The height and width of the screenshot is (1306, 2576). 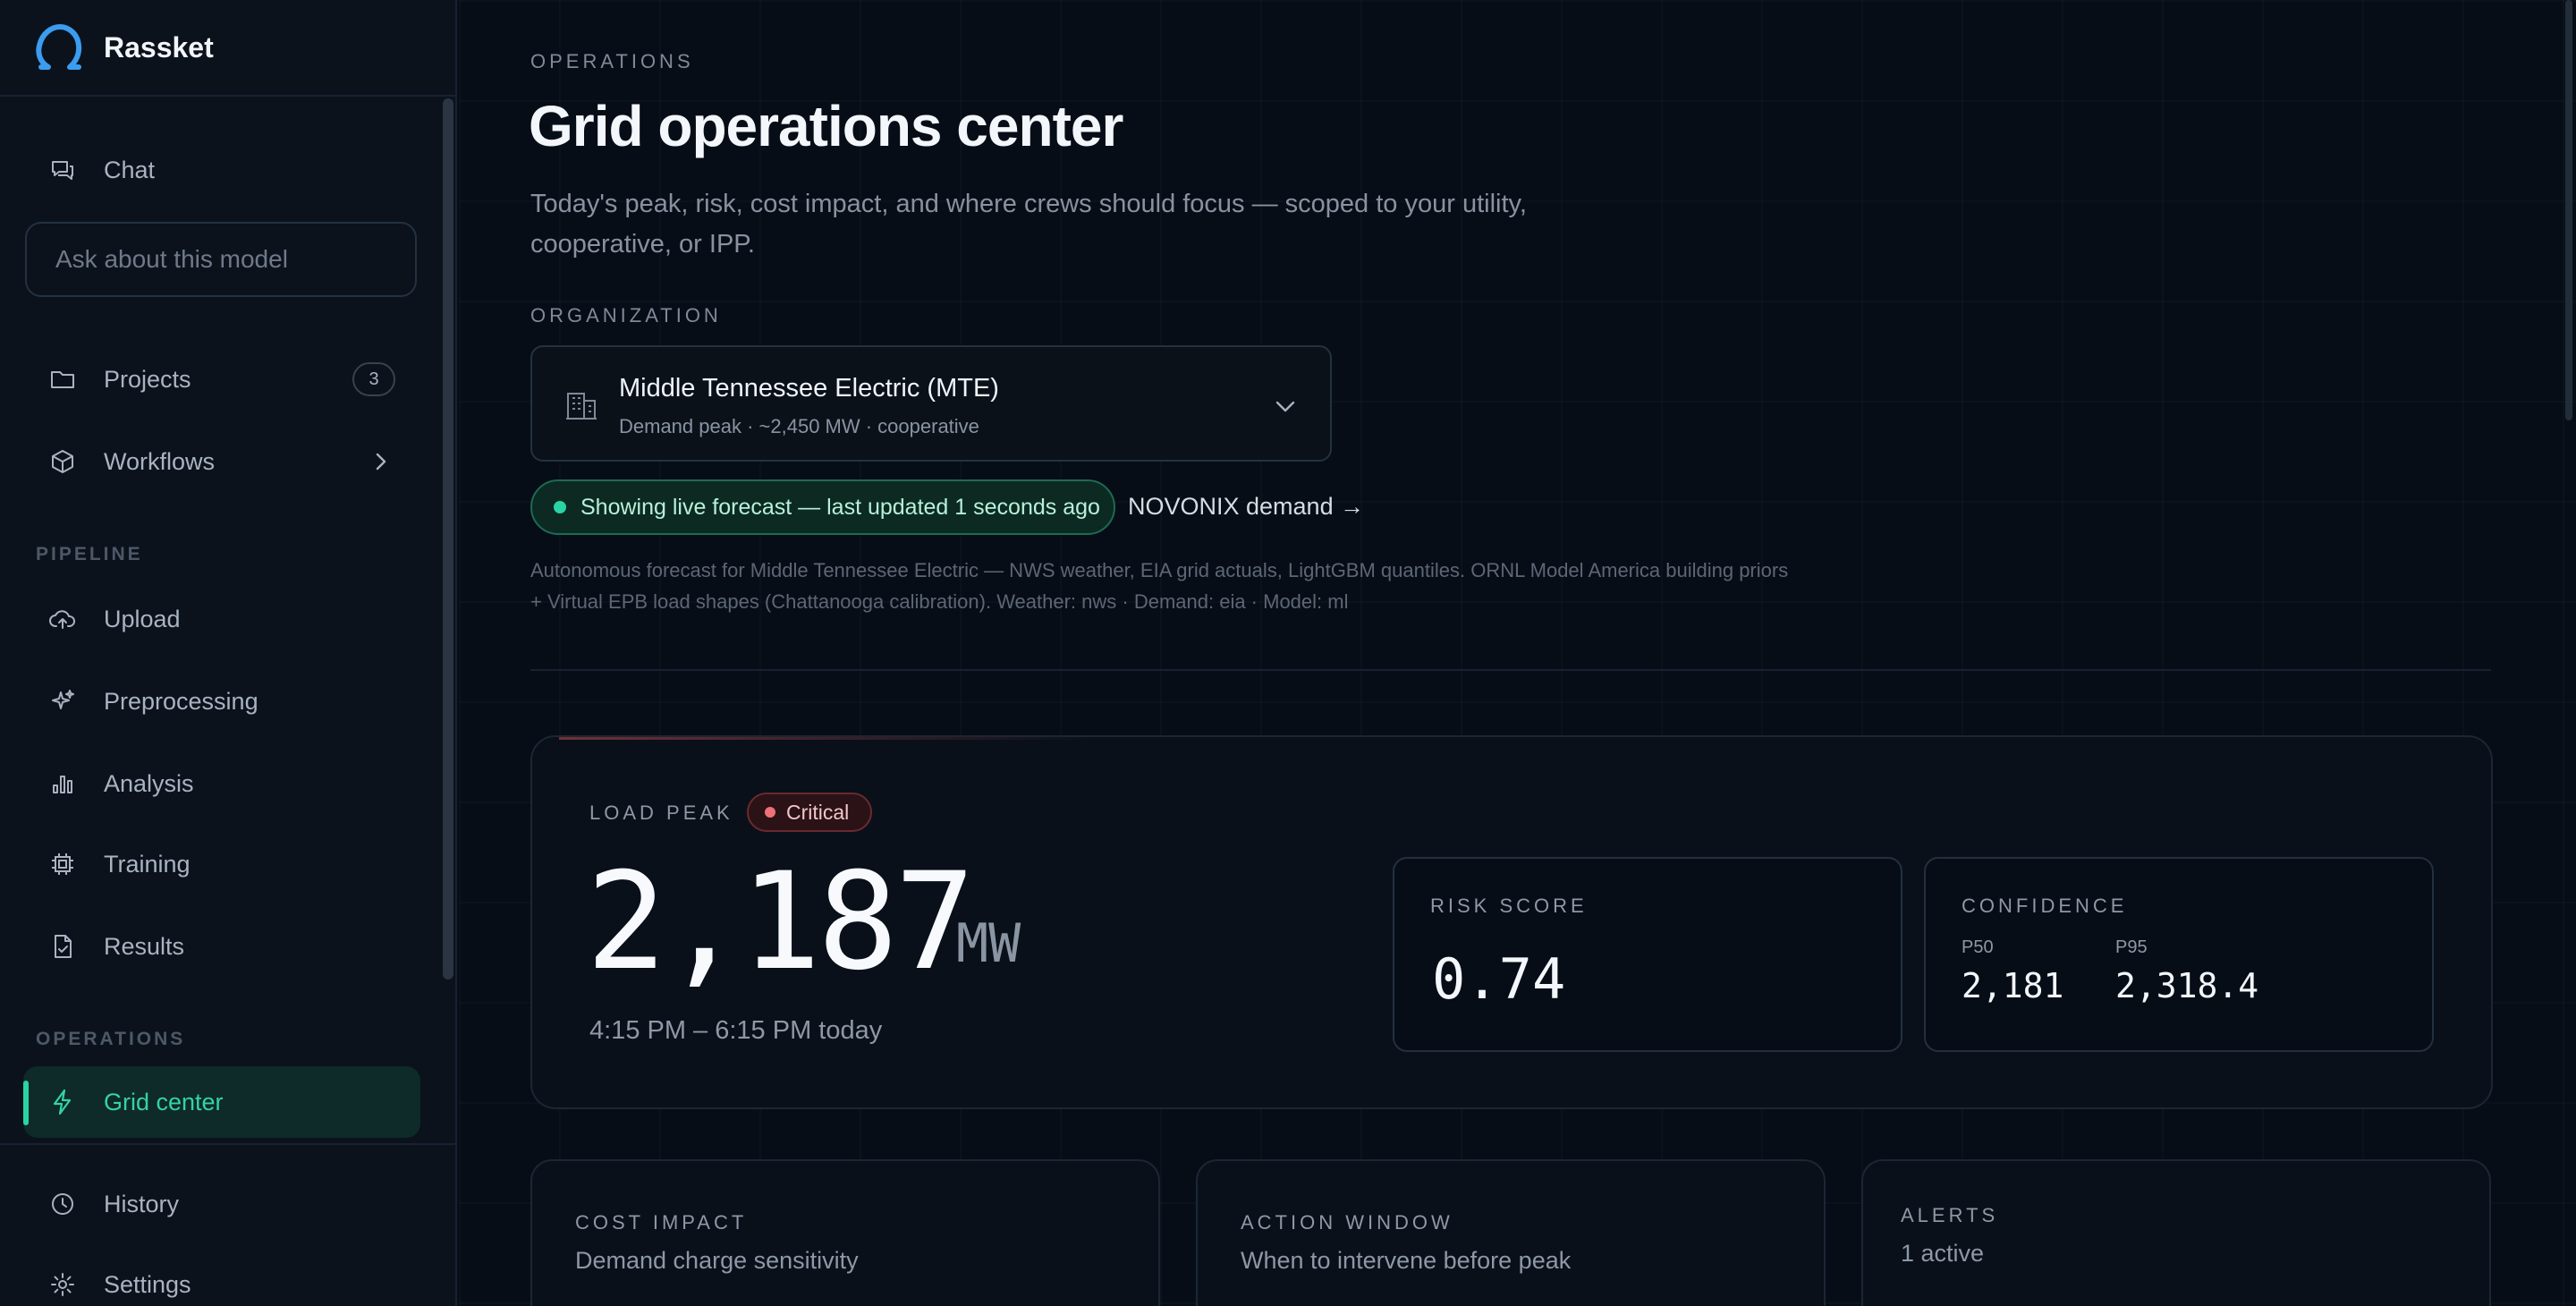 I want to click on confidence-box: CONFIDENCE P50 2,181 P95 2,318.4, so click(x=2179, y=955).